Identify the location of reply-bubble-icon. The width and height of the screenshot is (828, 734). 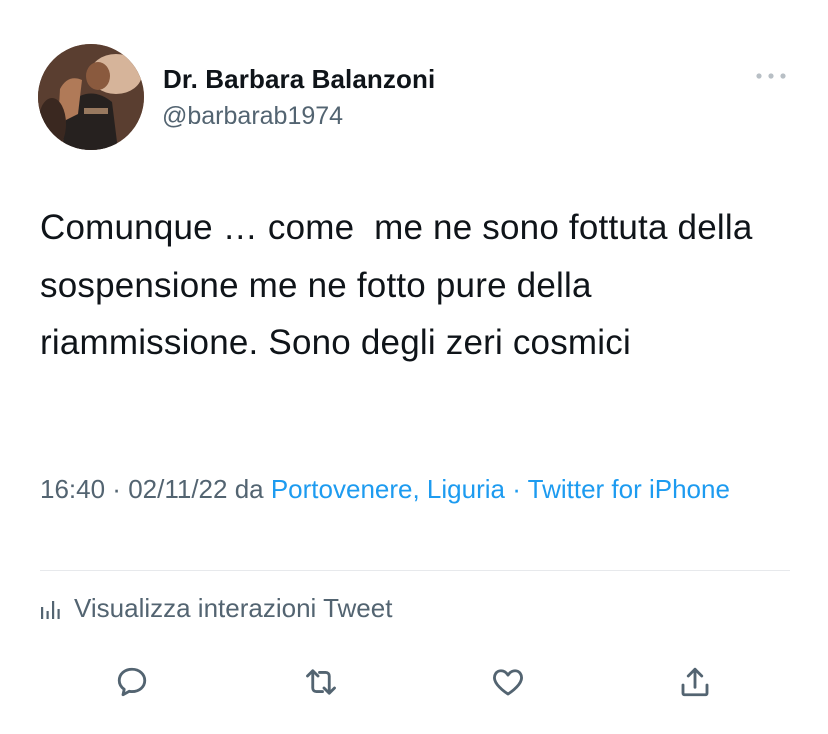
(132, 682).